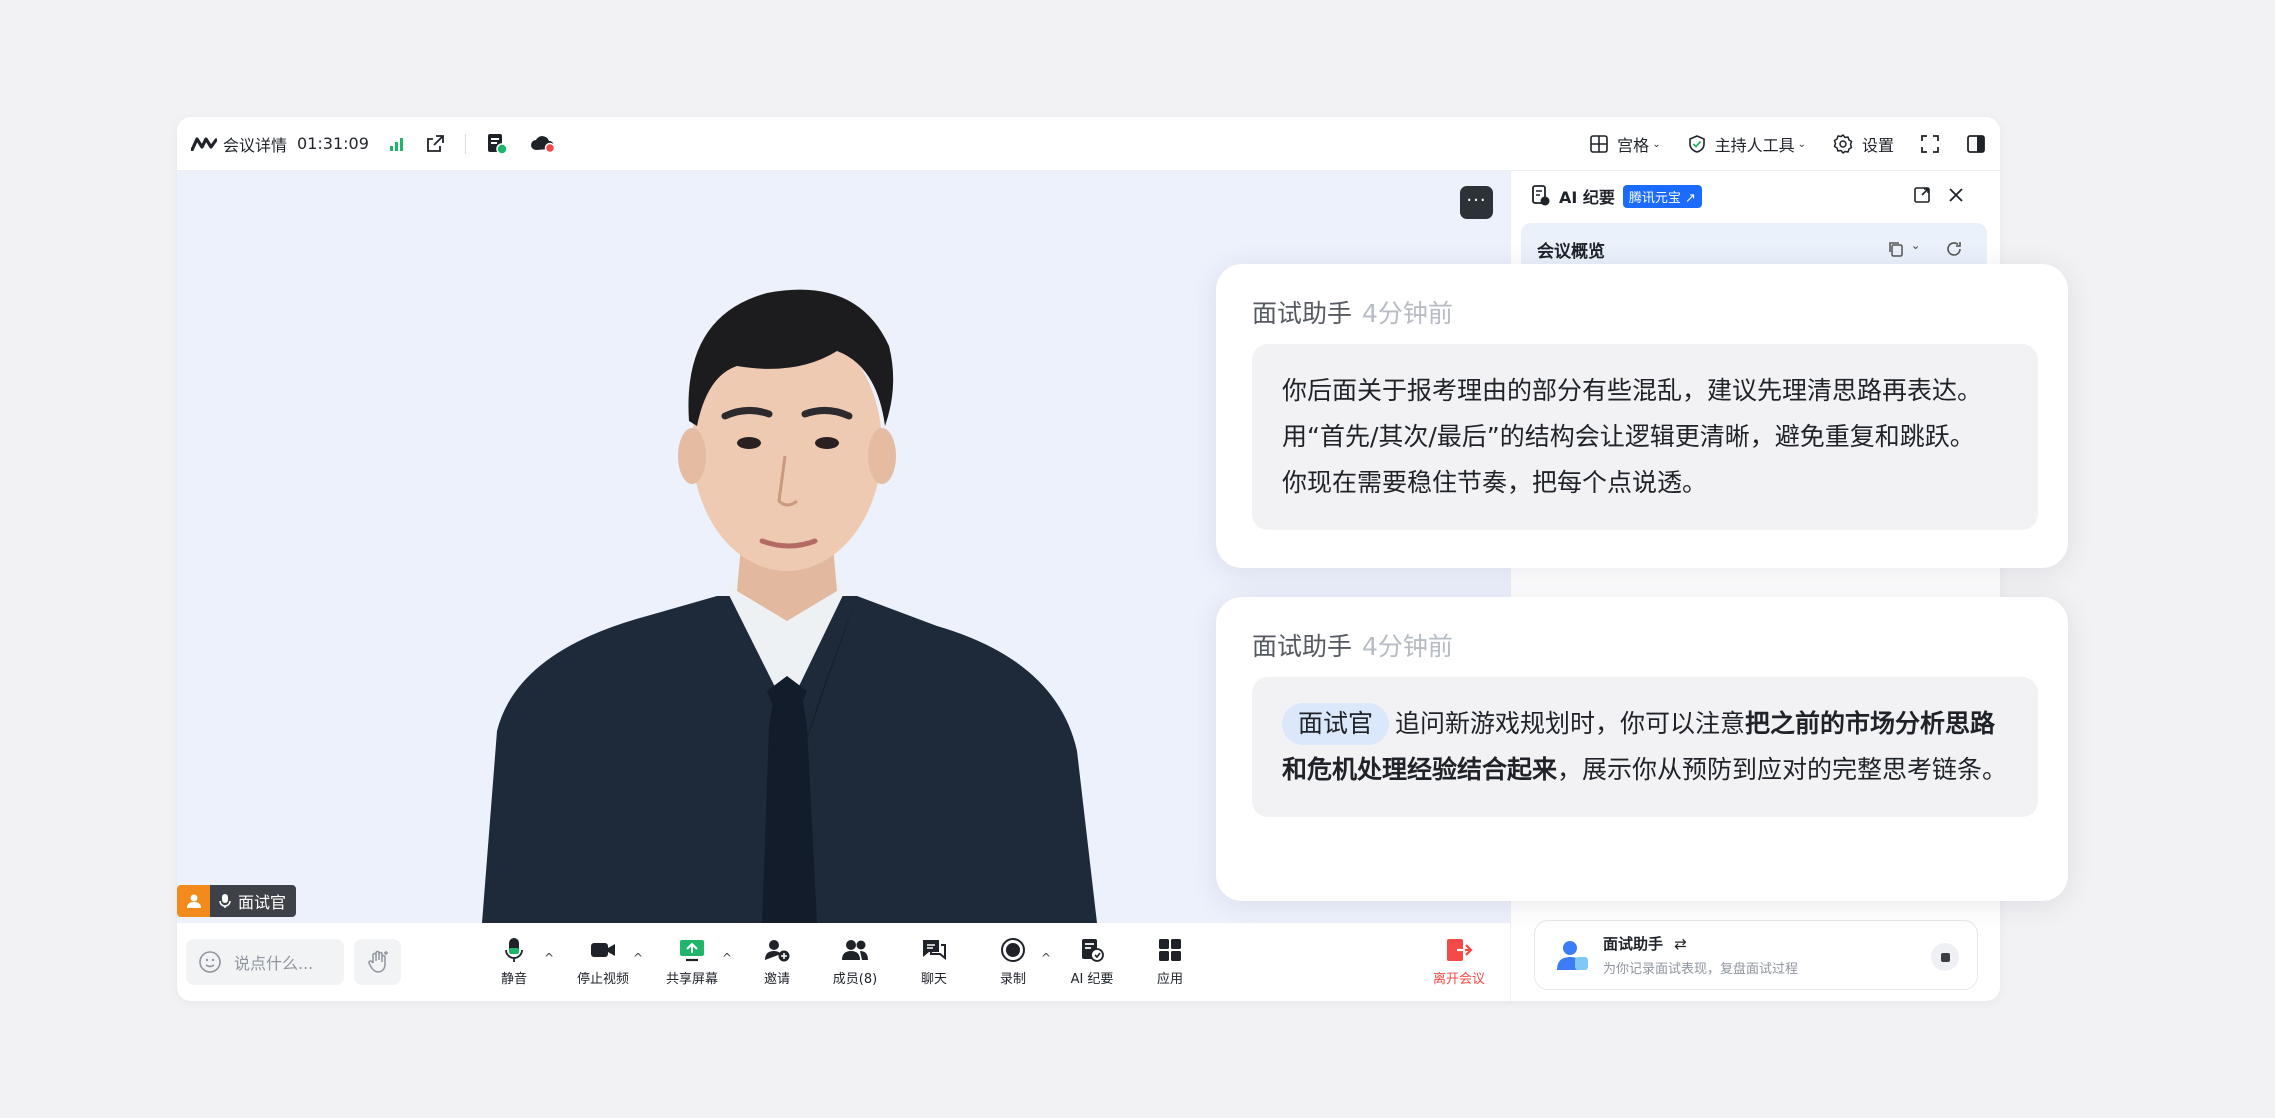 The image size is (2275, 1118). I want to click on apps-label: 应用, so click(1169, 979).